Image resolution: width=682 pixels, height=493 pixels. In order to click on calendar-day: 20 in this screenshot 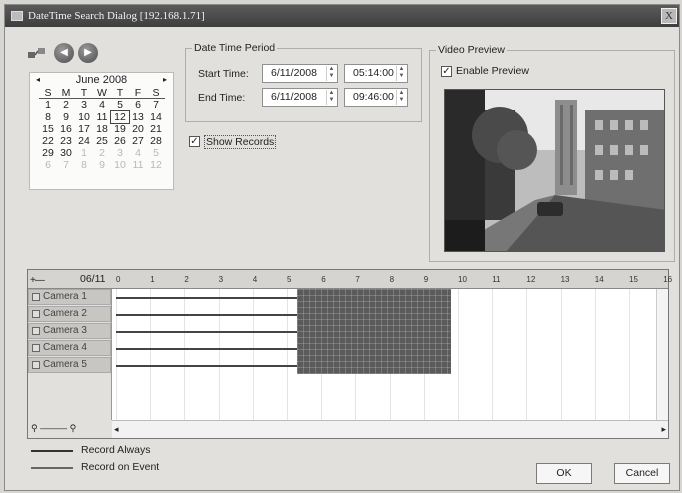, I will do `click(138, 129)`.